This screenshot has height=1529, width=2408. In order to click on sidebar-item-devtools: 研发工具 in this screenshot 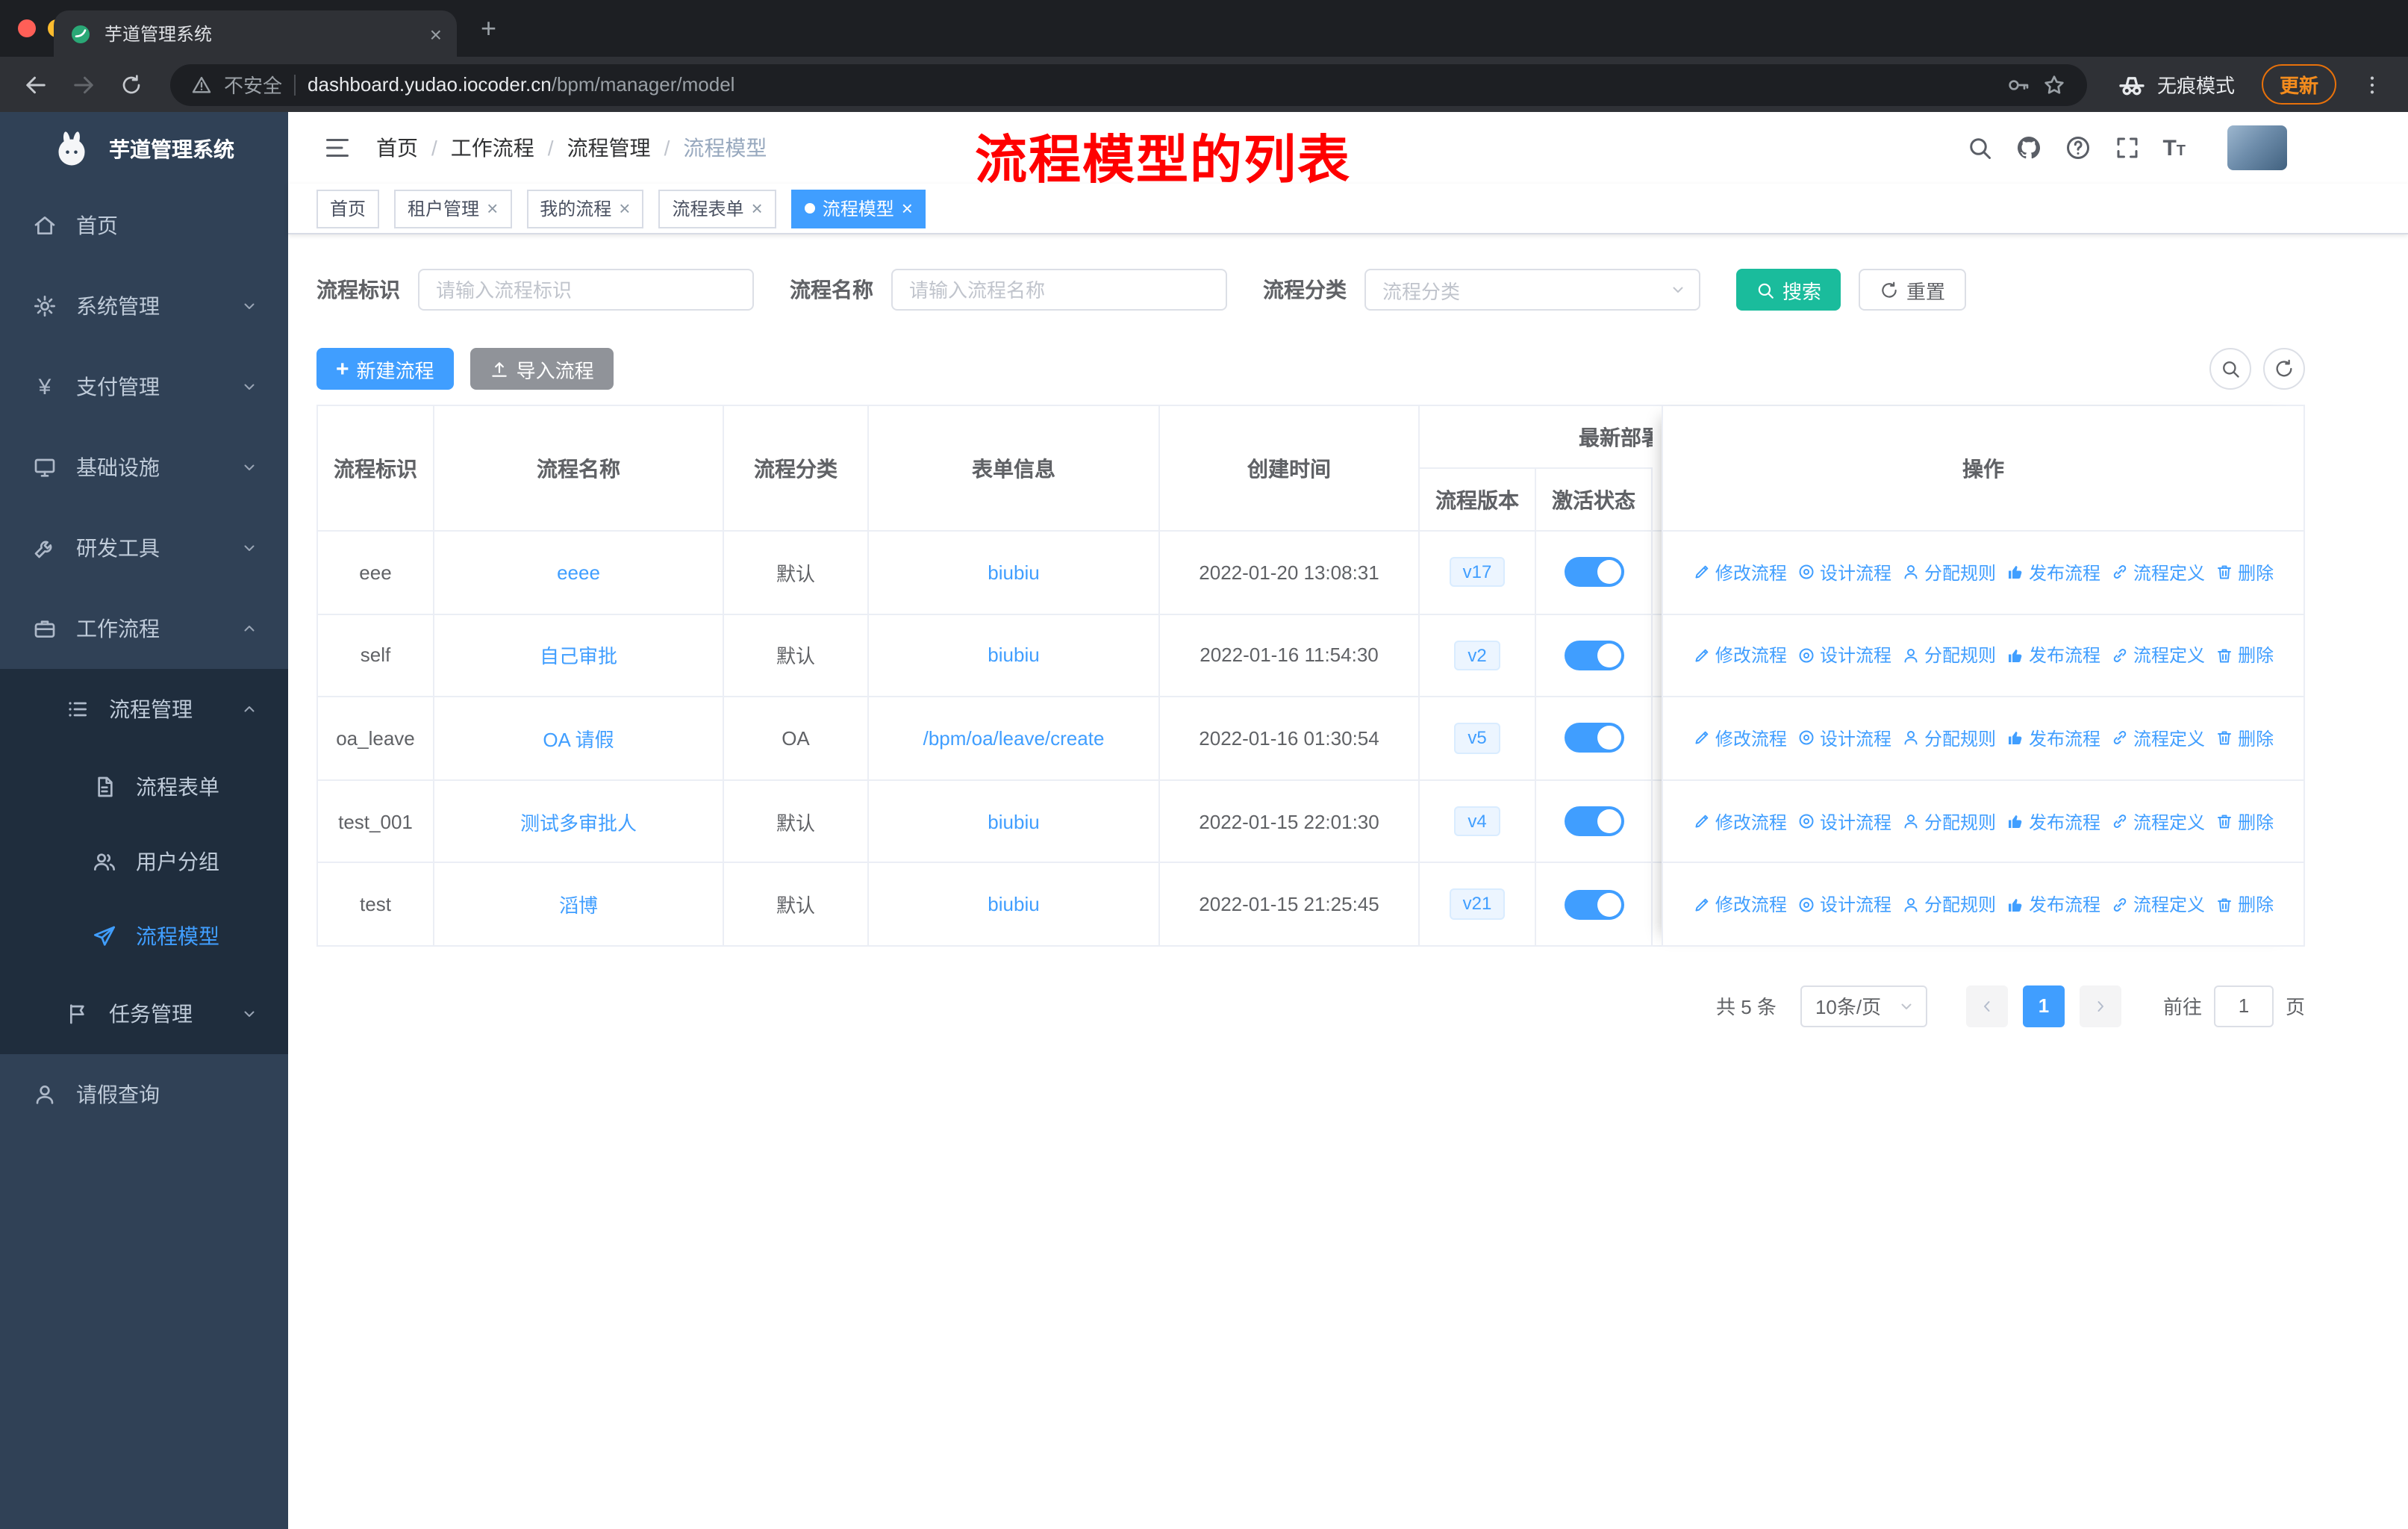, I will do `click(144, 548)`.